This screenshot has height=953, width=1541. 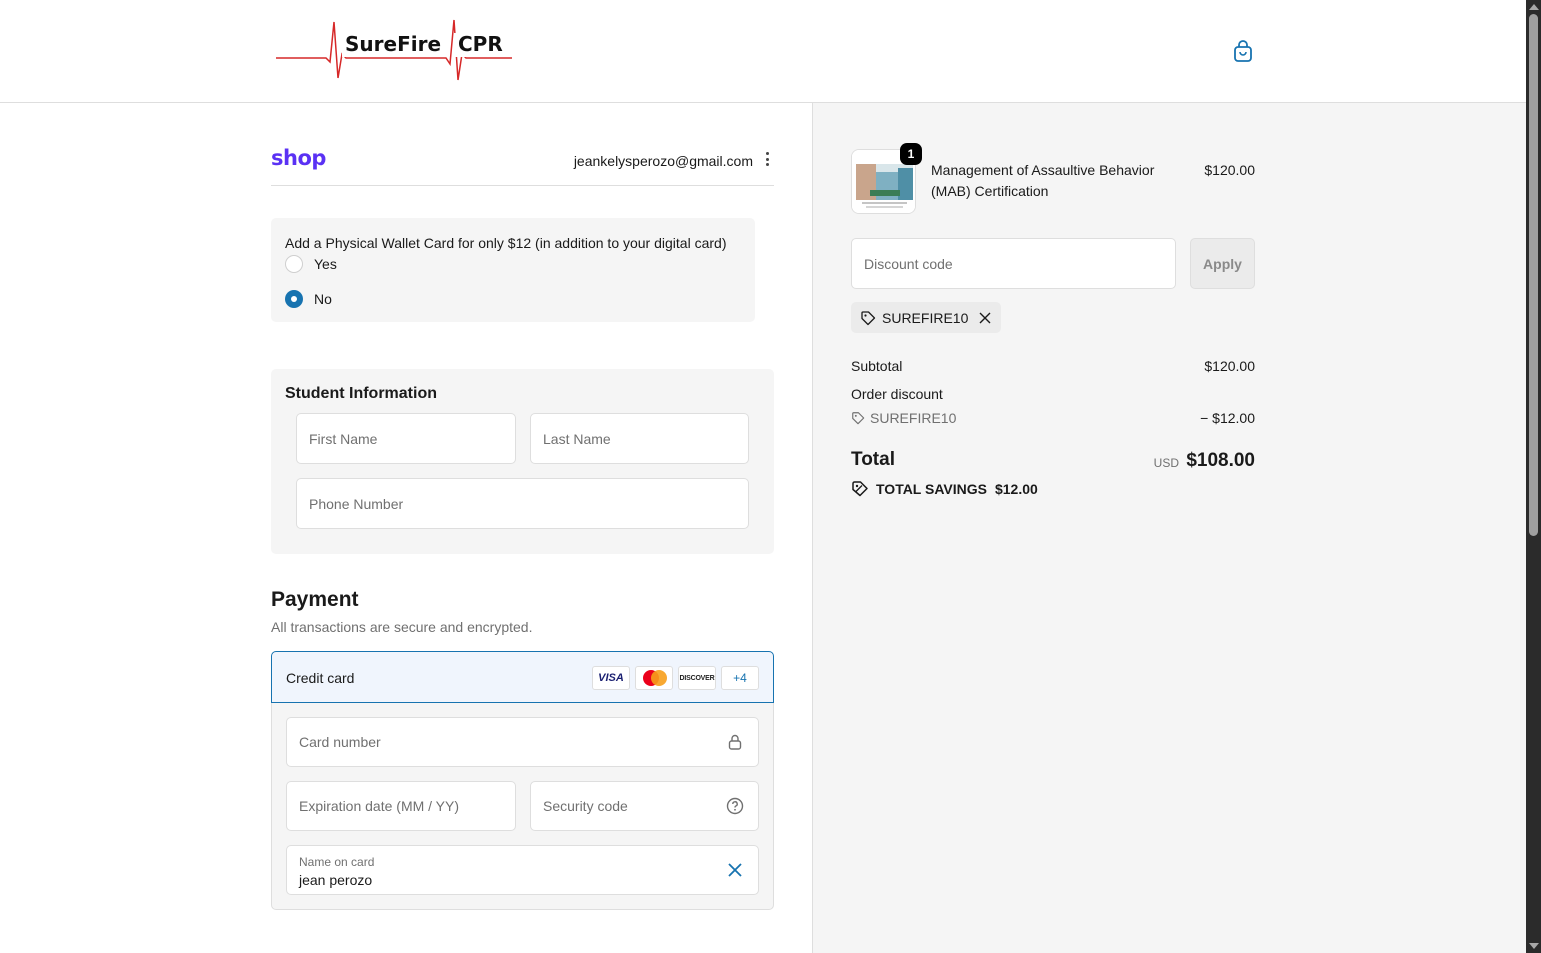 What do you see at coordinates (577, 438) in the screenshot?
I see `last-name-placeholder: Last Name` at bounding box center [577, 438].